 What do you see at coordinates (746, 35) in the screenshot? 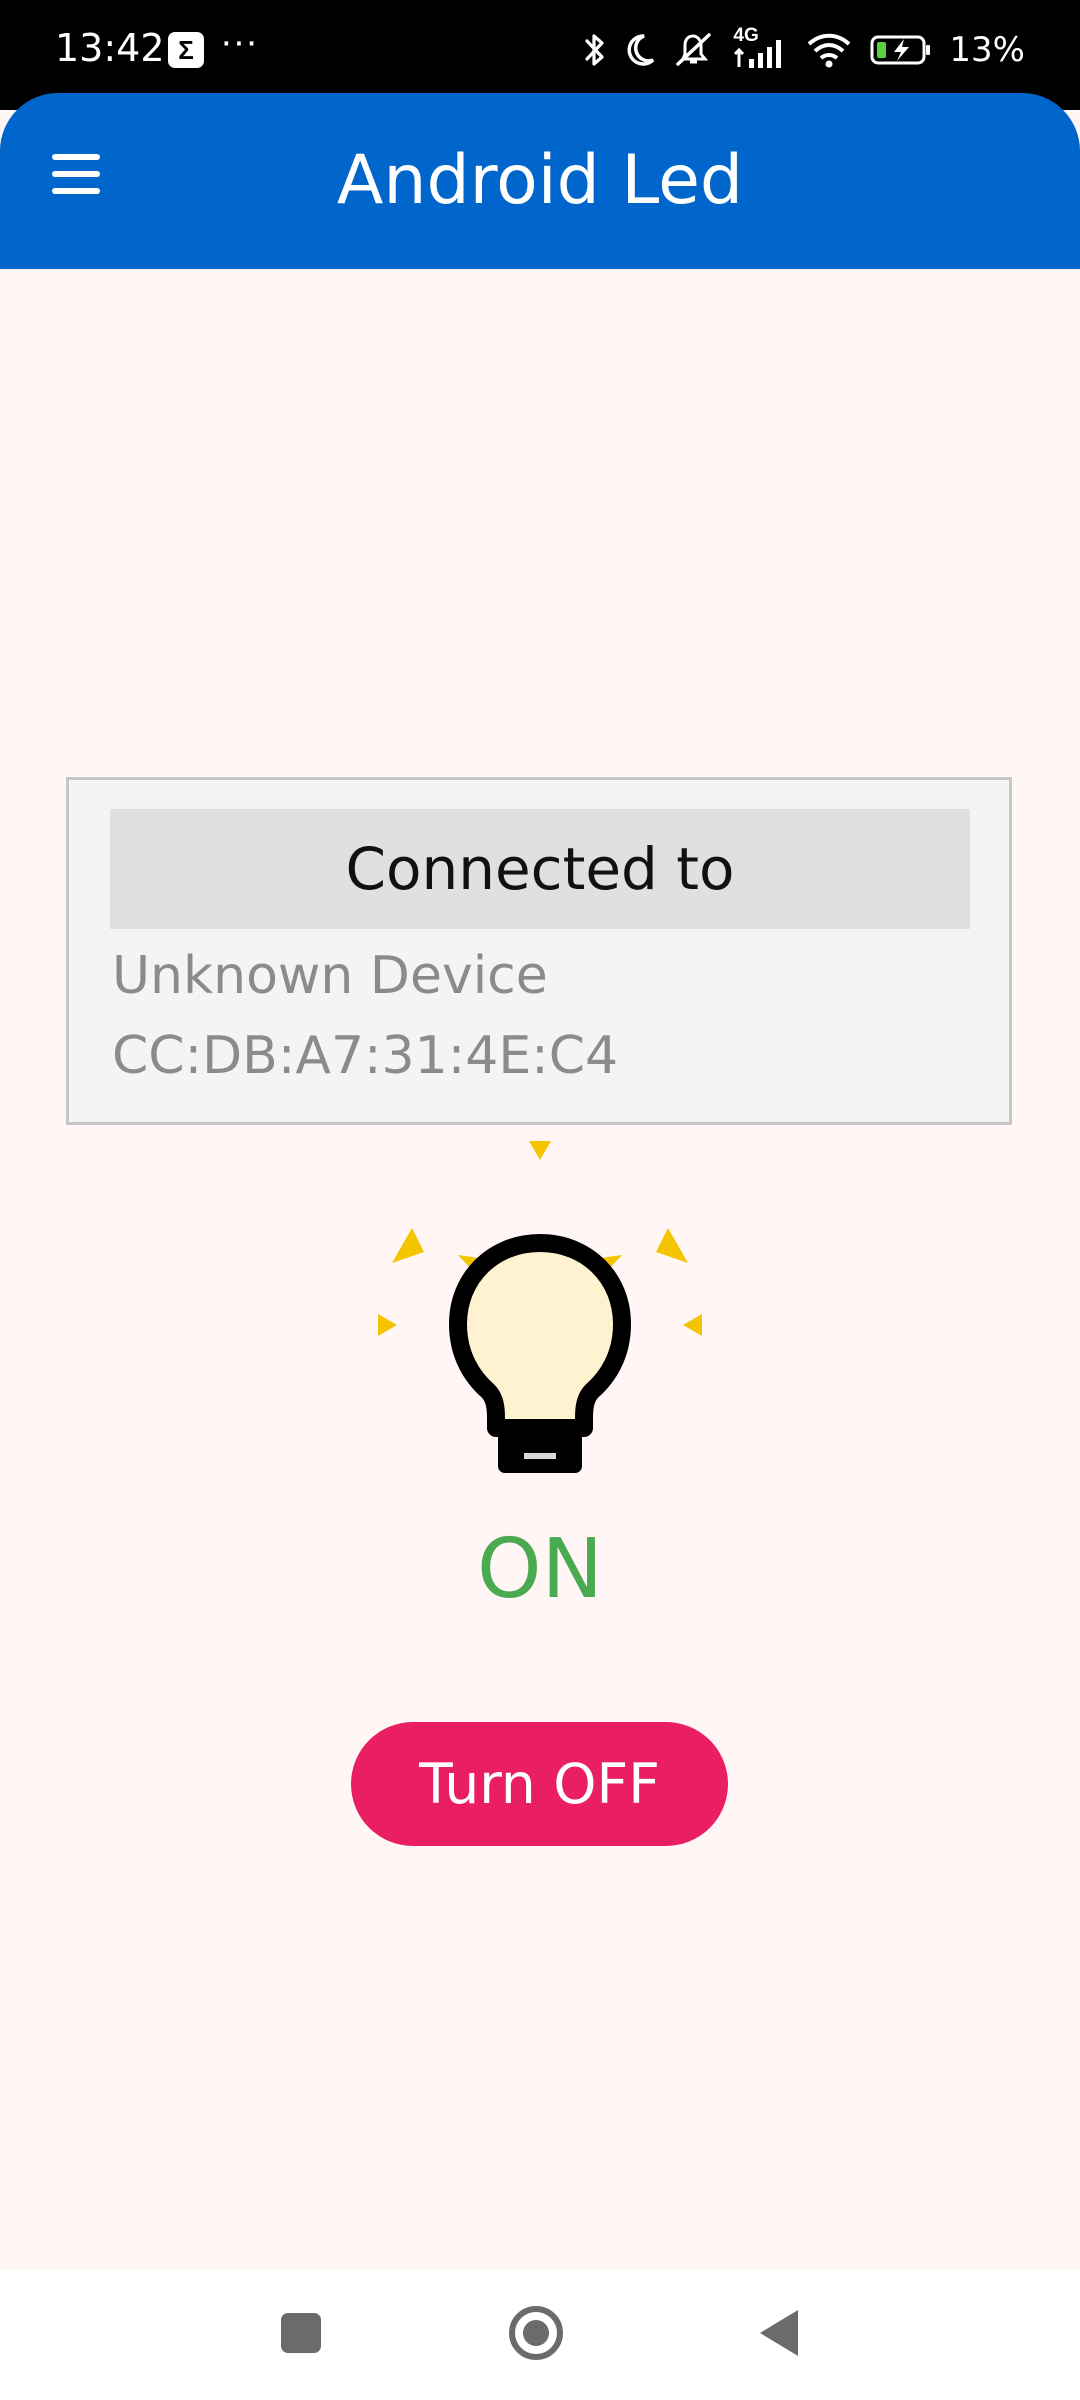
I see `network-type-label: 4G` at bounding box center [746, 35].